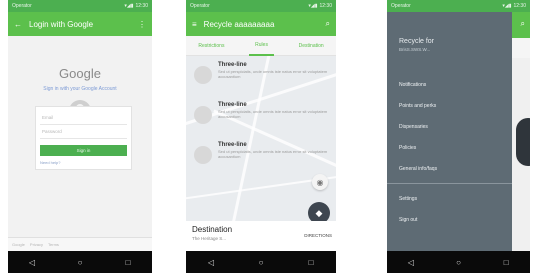 The width and height of the screenshot is (533, 273). Describe the element at coordinates (449, 147) in the screenshot. I see `menu-item-policies: Policies` at that location.